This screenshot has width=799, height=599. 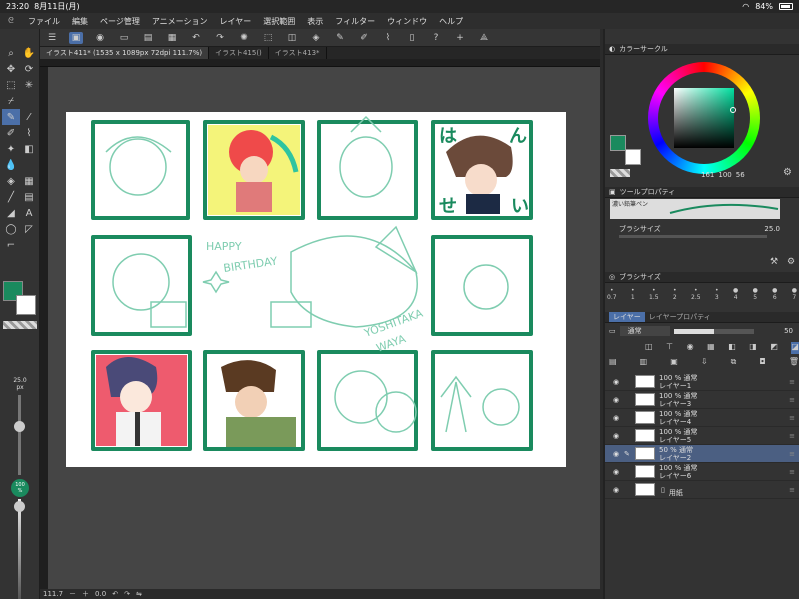 What do you see at coordinates (612, 331) in the screenshot?
I see `layer-folder-icon: ▭` at bounding box center [612, 331].